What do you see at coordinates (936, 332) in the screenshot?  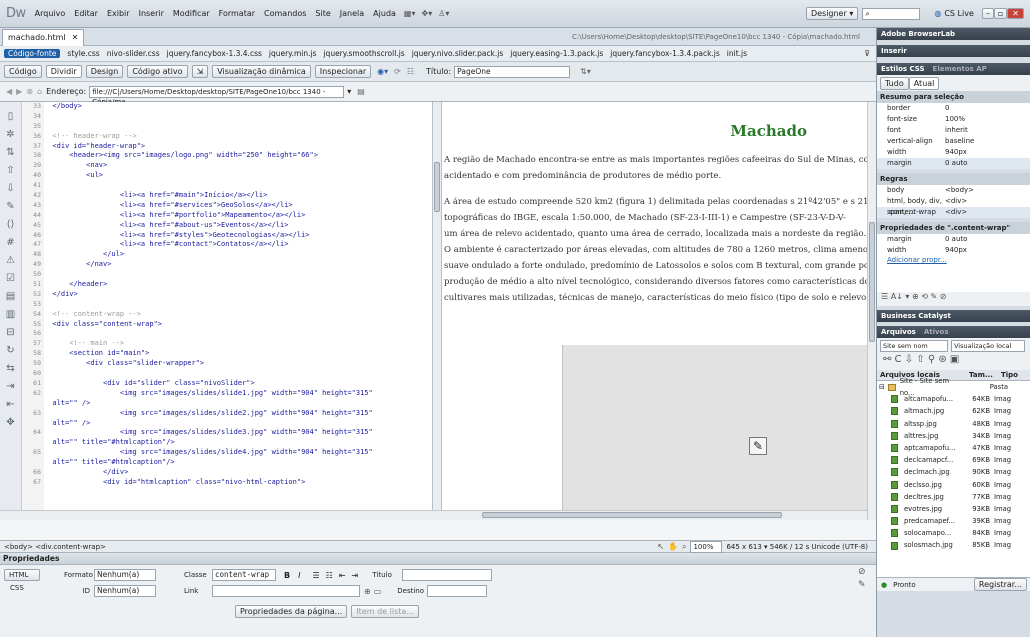 I see `assets-tab: Ativos` at bounding box center [936, 332].